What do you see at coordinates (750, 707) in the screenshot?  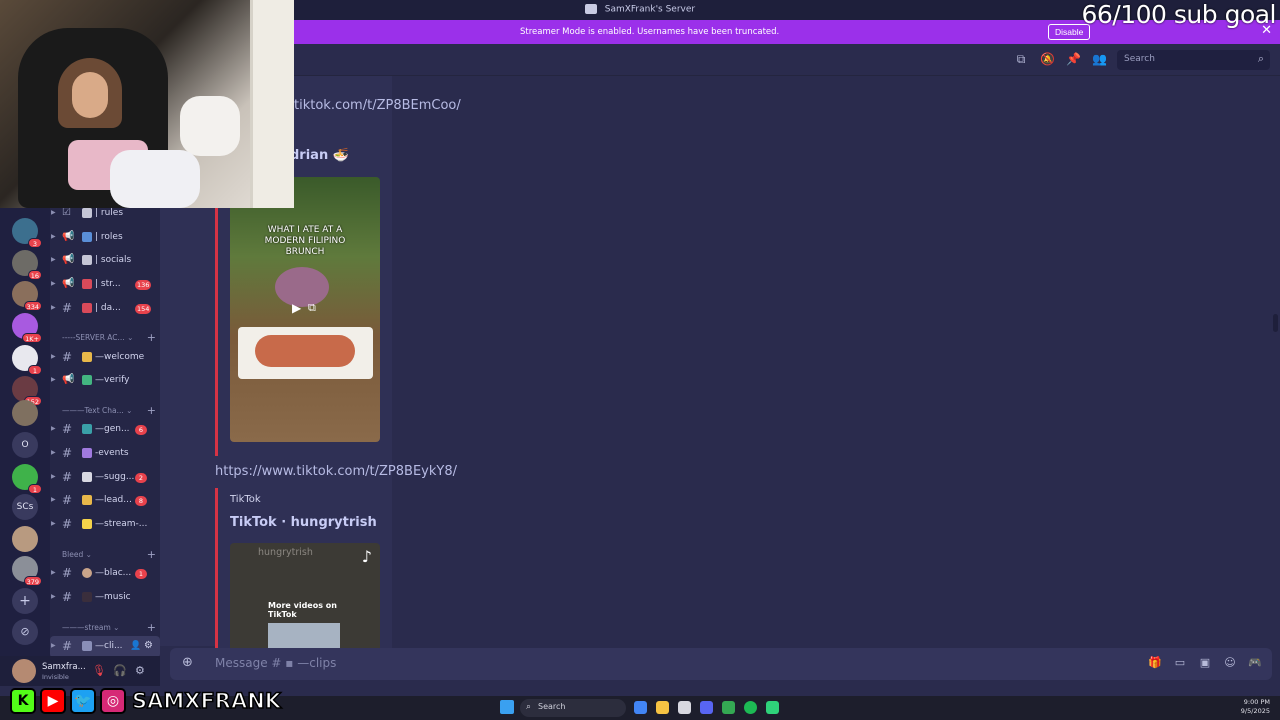 I see `spotify-icon` at bounding box center [750, 707].